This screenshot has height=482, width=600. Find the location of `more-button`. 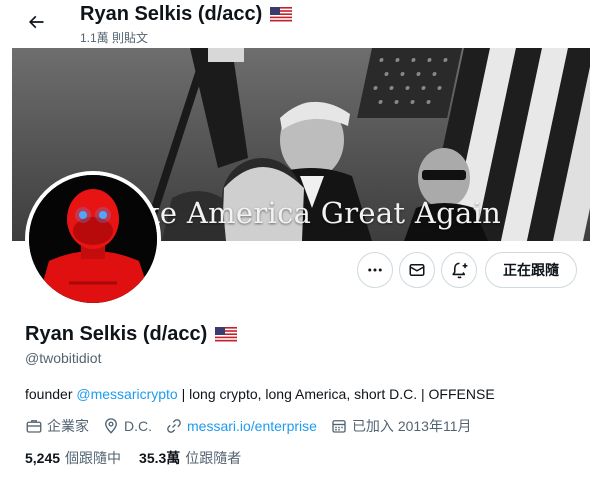

more-button is located at coordinates (375, 270).